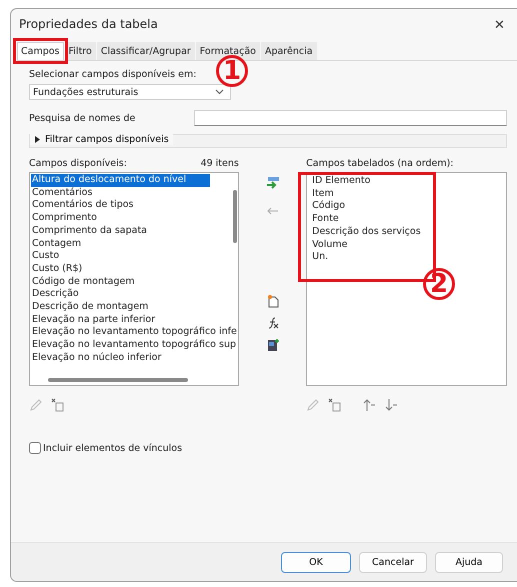 The height and width of the screenshot is (587, 517). I want to click on window-title: Propriedades da tabela, so click(88, 24).